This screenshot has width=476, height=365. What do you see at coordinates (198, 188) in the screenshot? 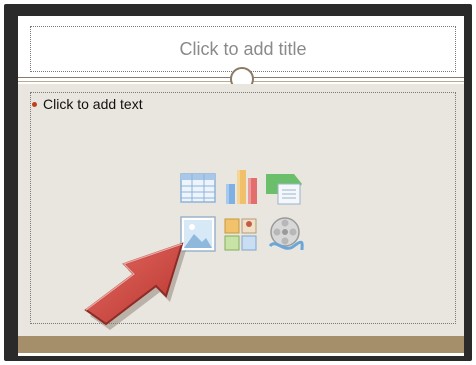
I see `insert-table-icon` at bounding box center [198, 188].